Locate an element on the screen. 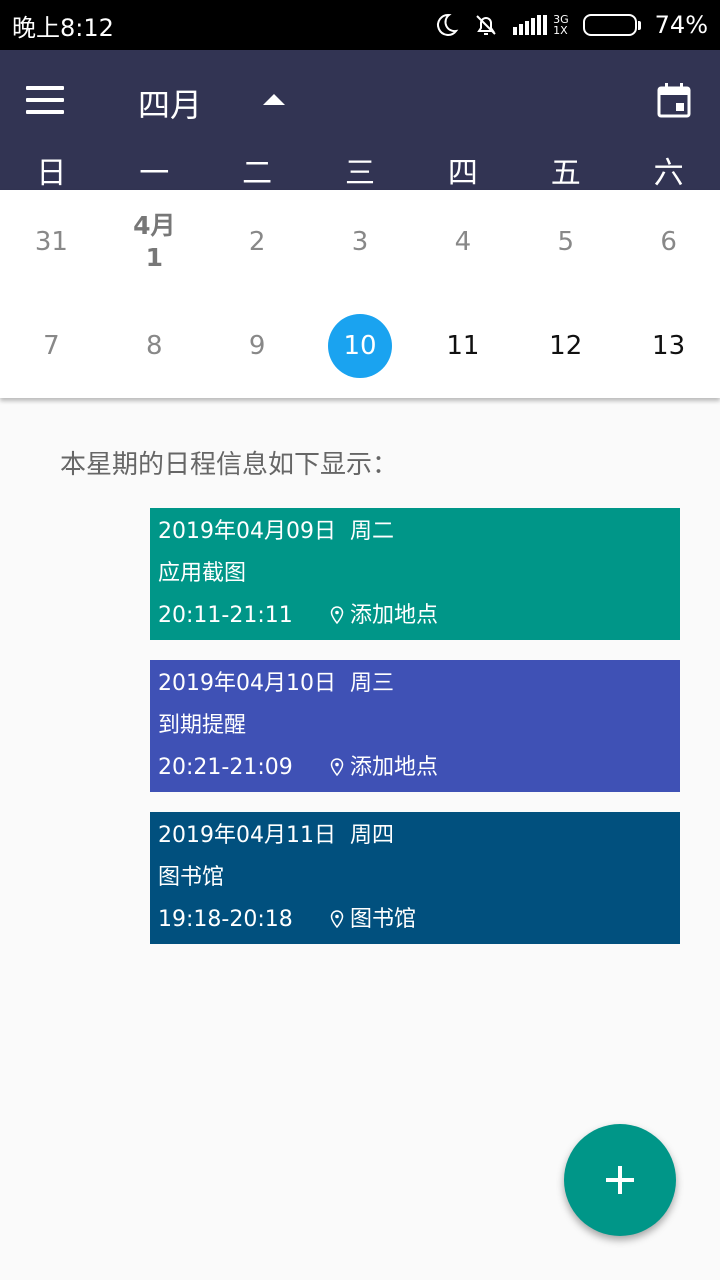 The height and width of the screenshot is (1280, 720). calendar-day: 4月 1 is located at coordinates (154, 242).